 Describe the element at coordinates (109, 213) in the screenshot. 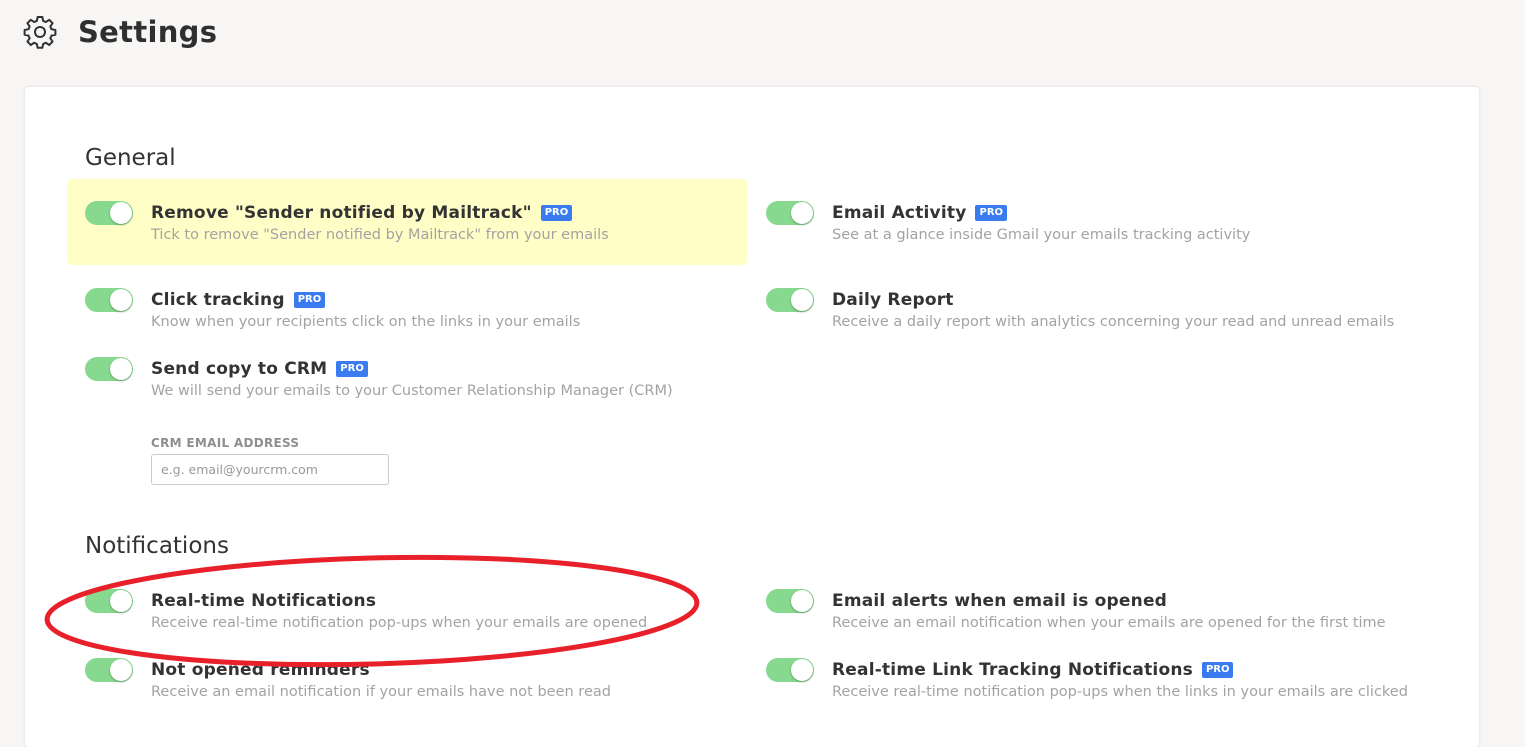

I see `toggle-remove-sender` at that location.